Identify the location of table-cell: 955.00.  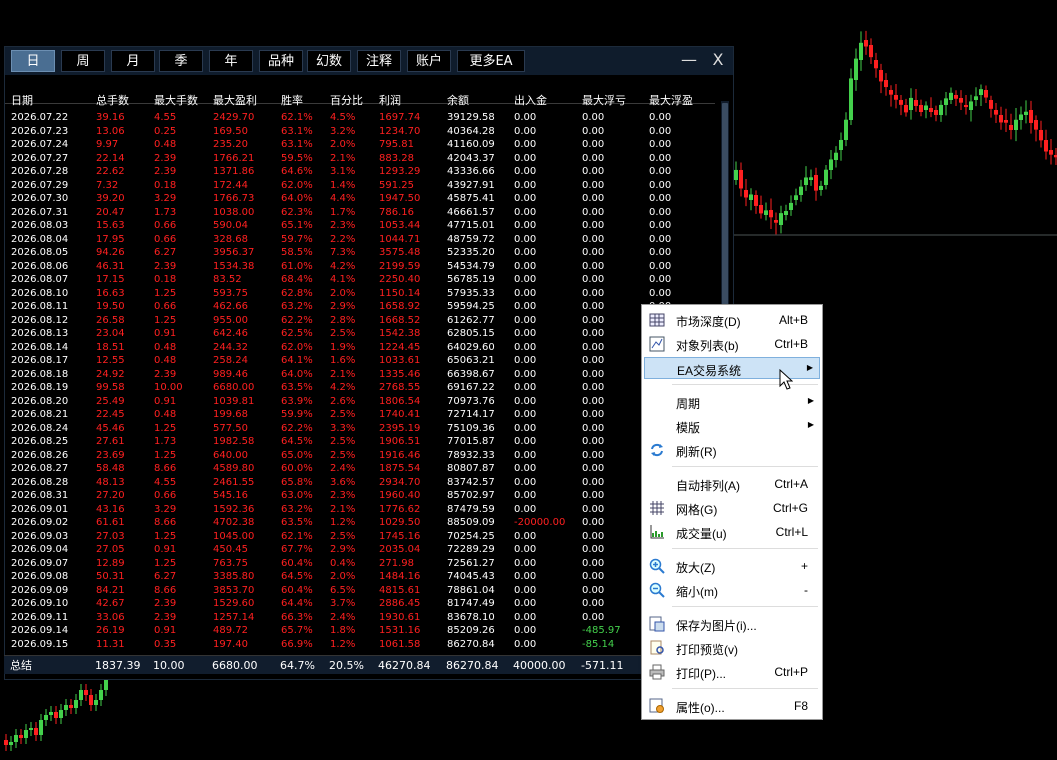
(230, 320).